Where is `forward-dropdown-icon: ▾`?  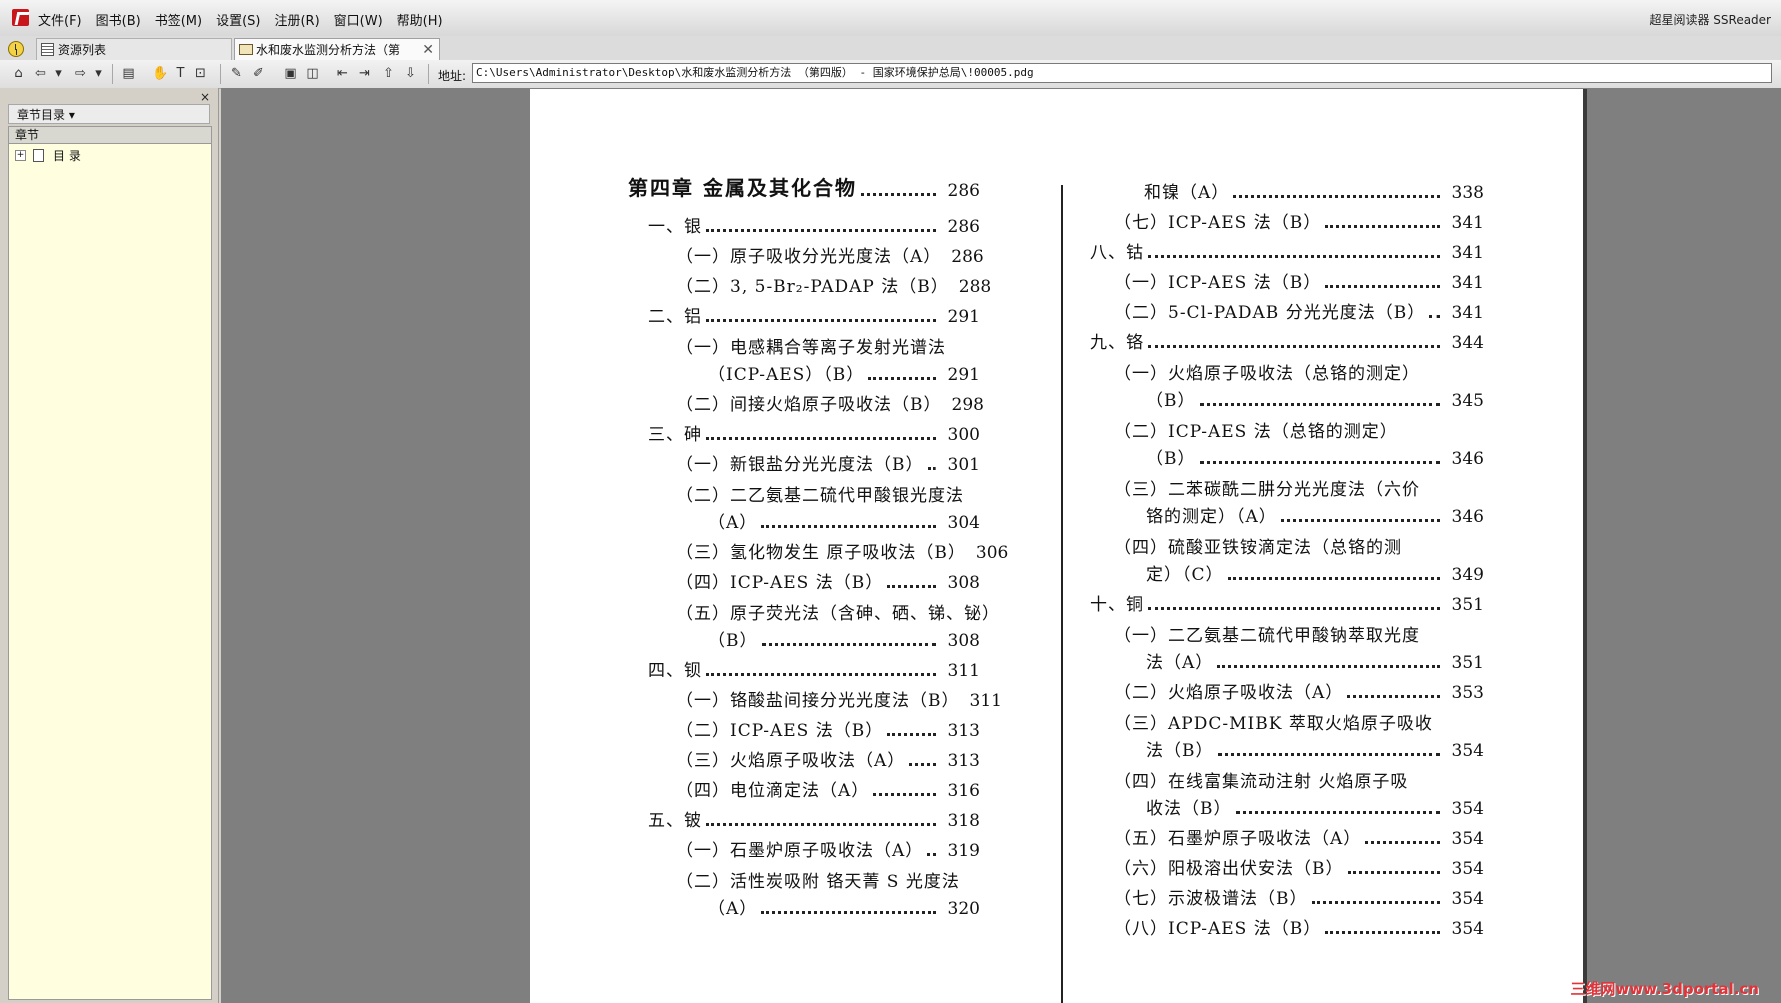
forward-dropdown-icon: ▾ is located at coordinates (98, 73).